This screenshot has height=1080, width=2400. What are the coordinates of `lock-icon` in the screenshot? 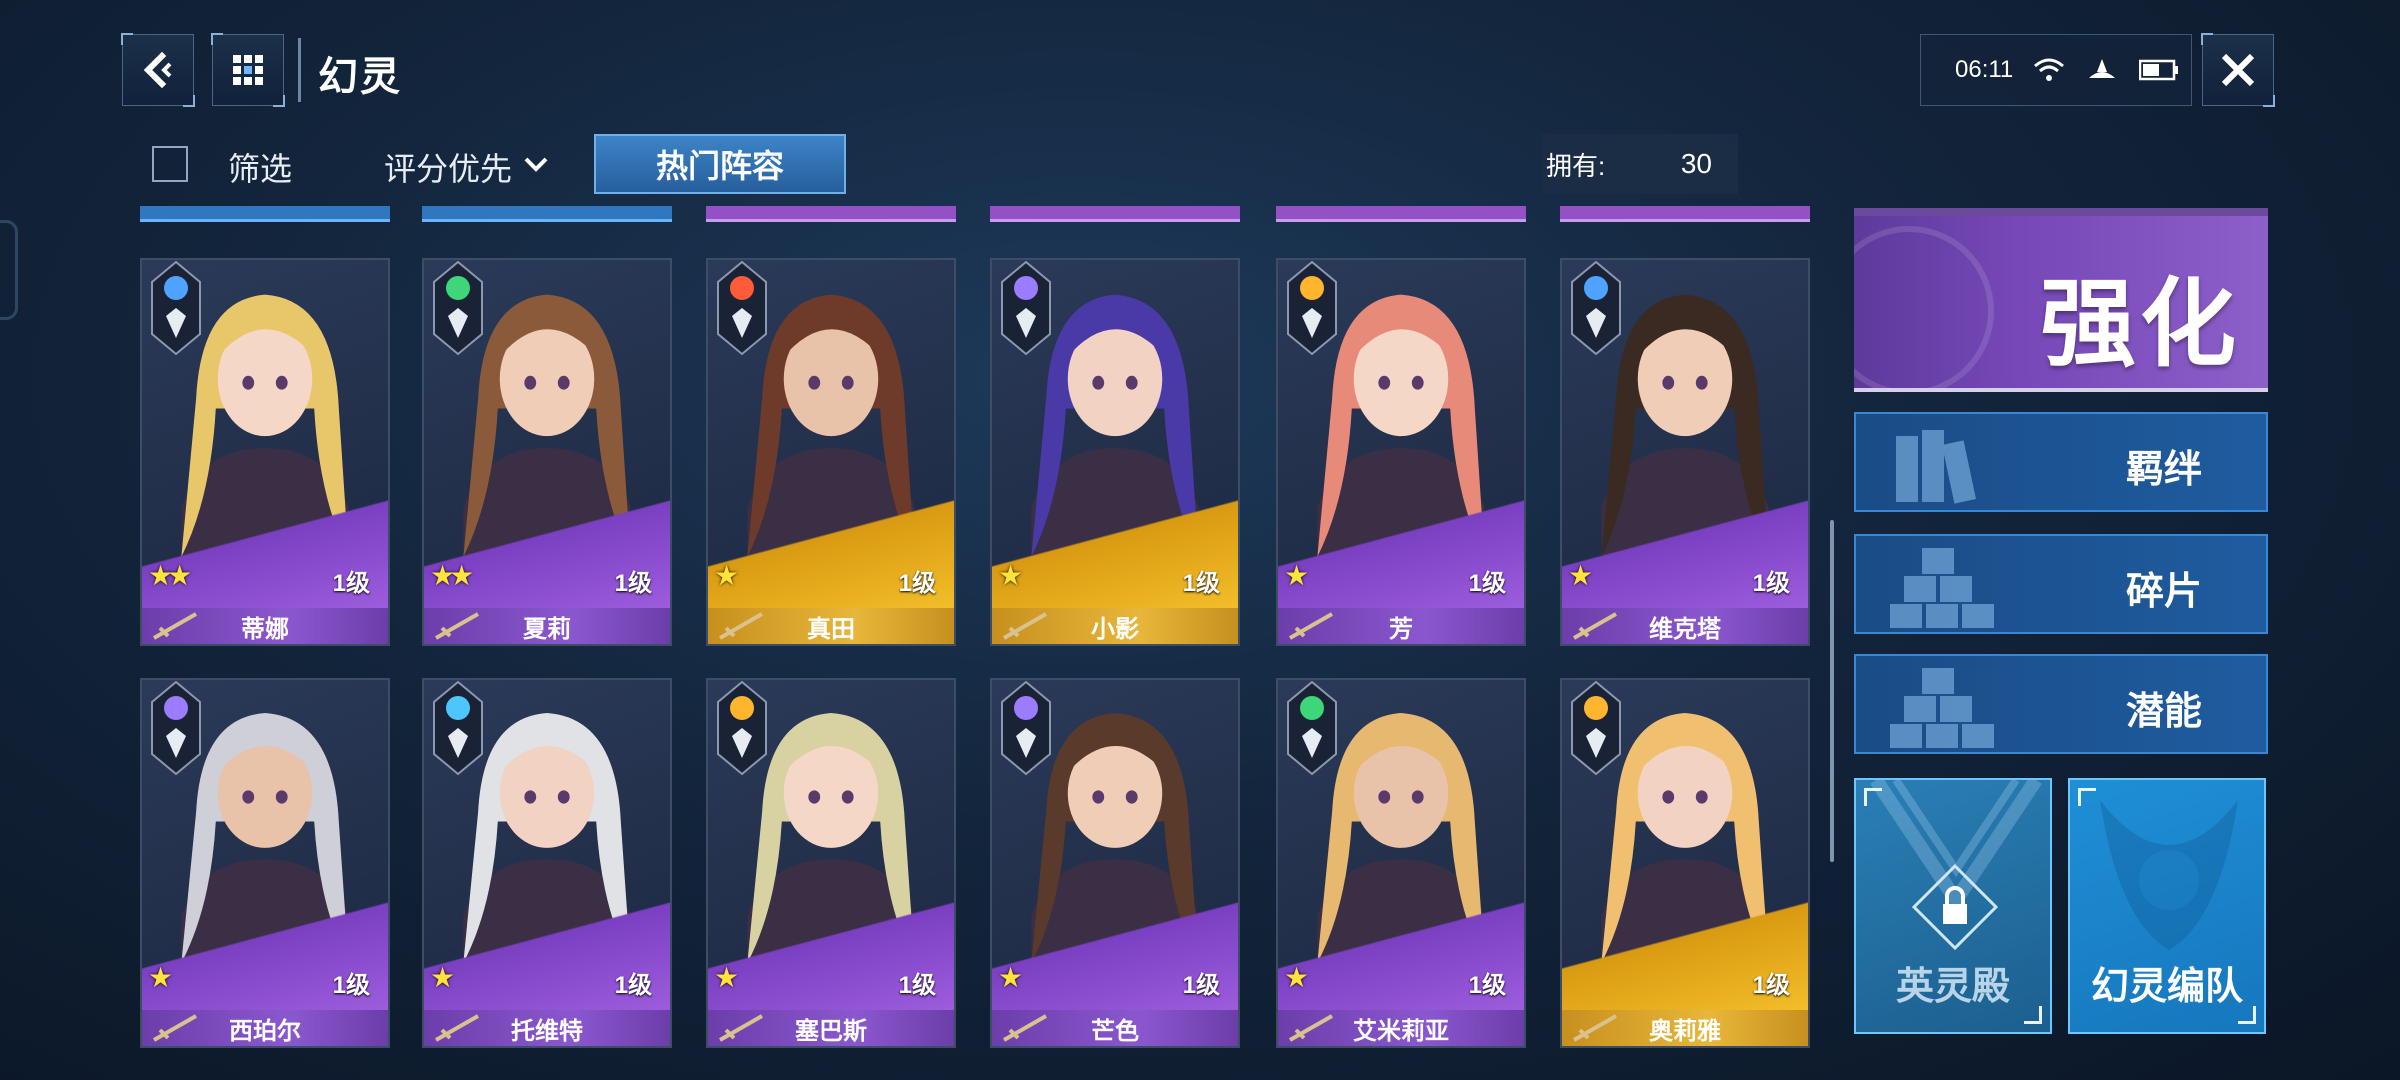 It's located at (1955, 907).